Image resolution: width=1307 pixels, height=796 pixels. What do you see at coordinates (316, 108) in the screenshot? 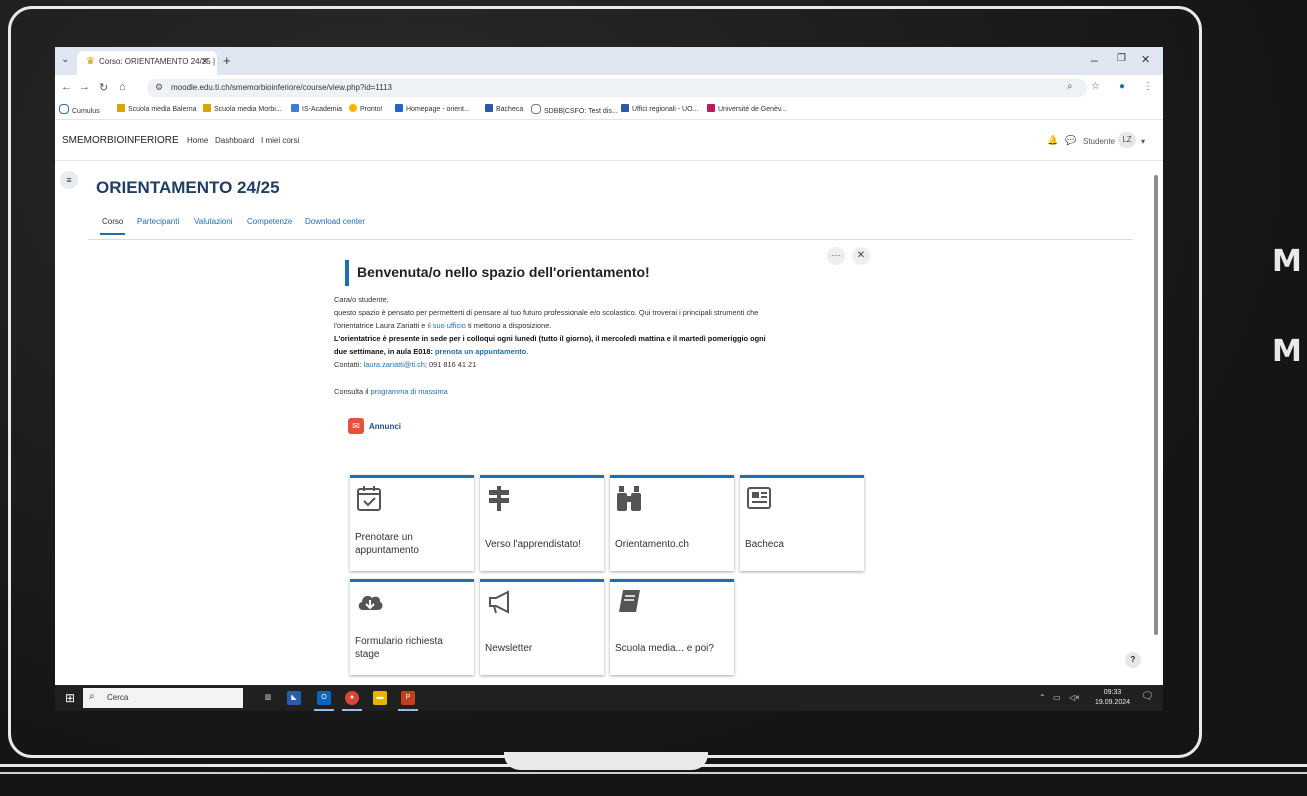
I see `bookmark-item: IS-Academia` at bounding box center [316, 108].